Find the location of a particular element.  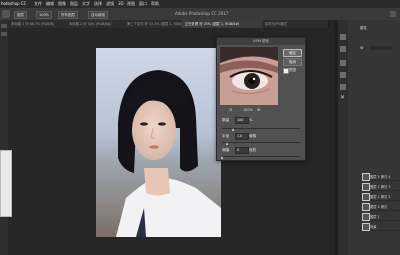

layer-row: 图层 1 拷贝 2 is located at coordinates (380, 196).